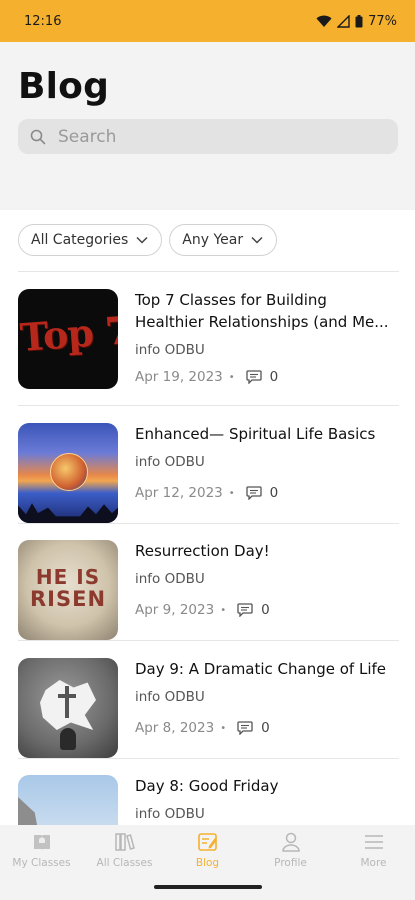 This screenshot has width=415, height=900. Describe the element at coordinates (175, 728) in the screenshot. I see `post-date: Apr 8, 2023` at that location.